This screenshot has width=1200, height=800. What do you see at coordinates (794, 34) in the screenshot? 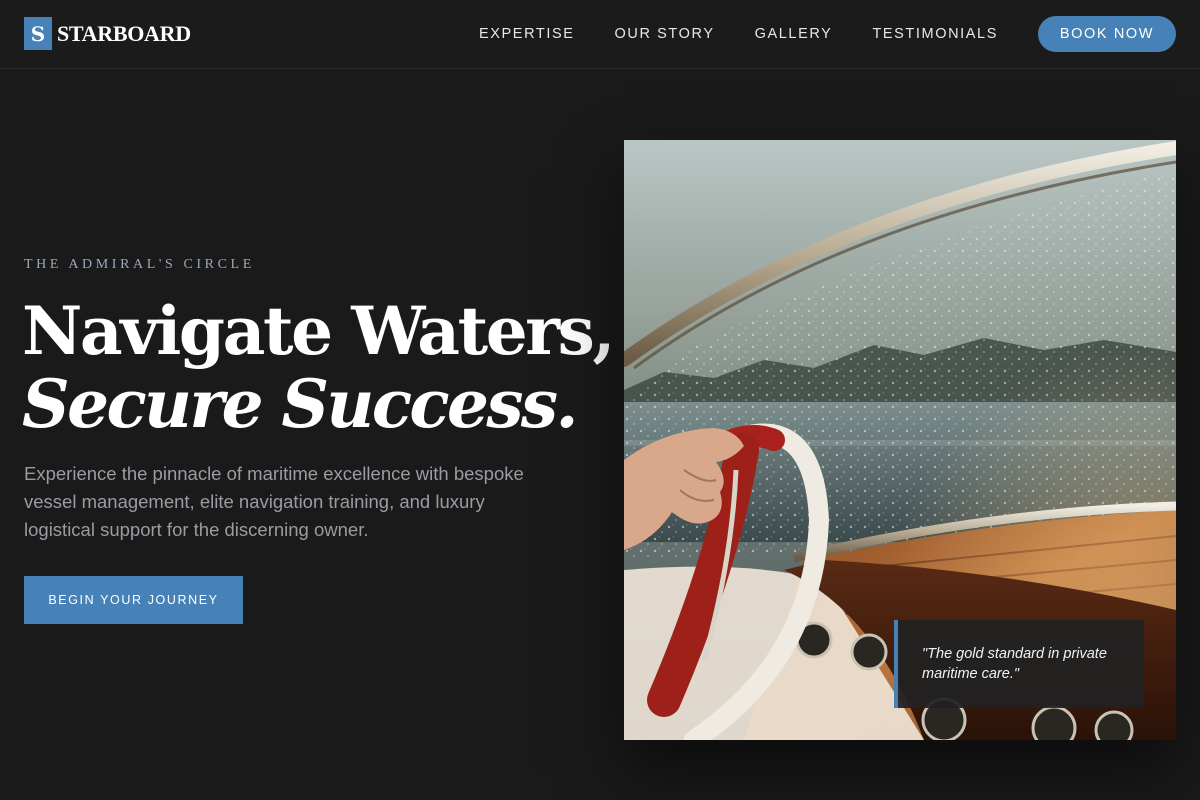
I see `nav-link-gallery: GALLERY` at bounding box center [794, 34].